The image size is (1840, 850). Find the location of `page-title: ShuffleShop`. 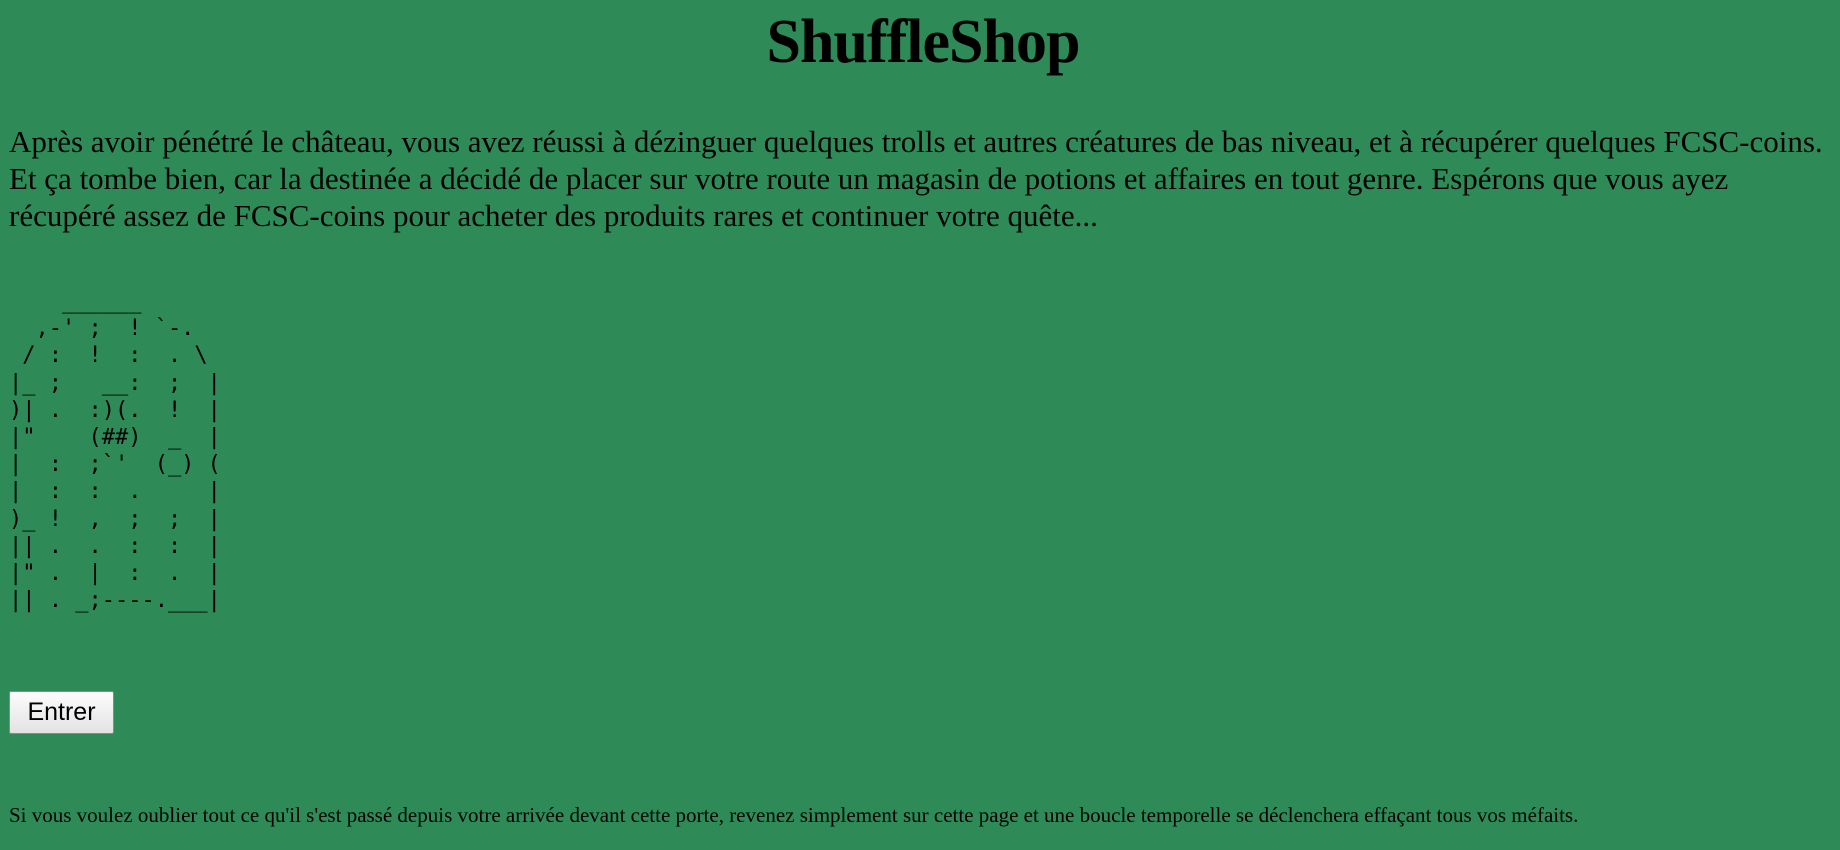

page-title: ShuffleShop is located at coordinates (923, 42).